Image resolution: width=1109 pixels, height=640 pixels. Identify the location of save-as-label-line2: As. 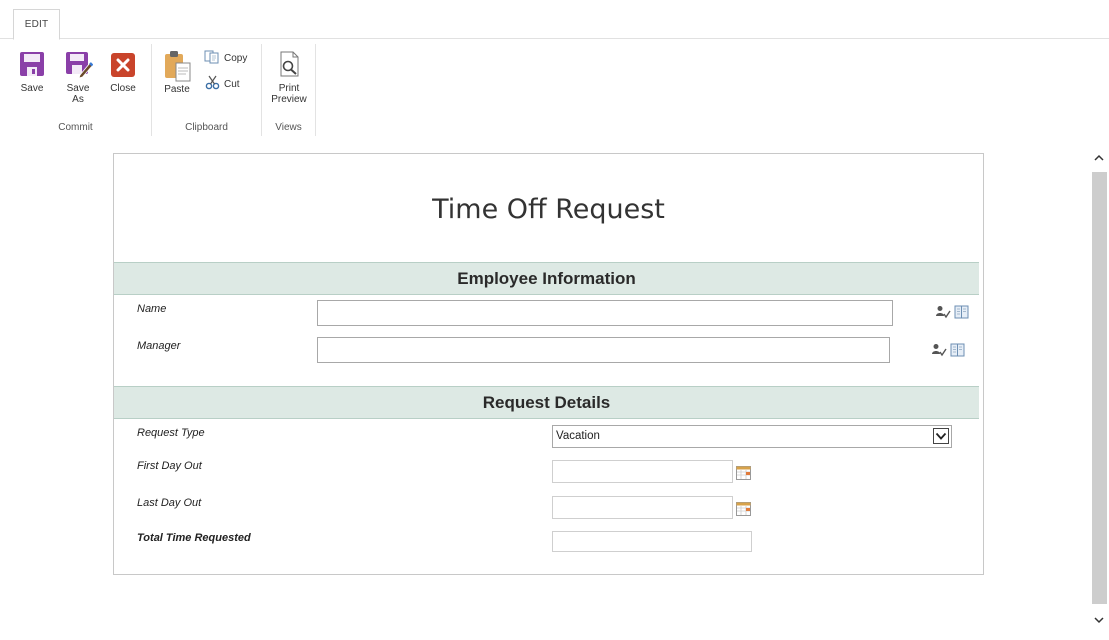
(78, 99).